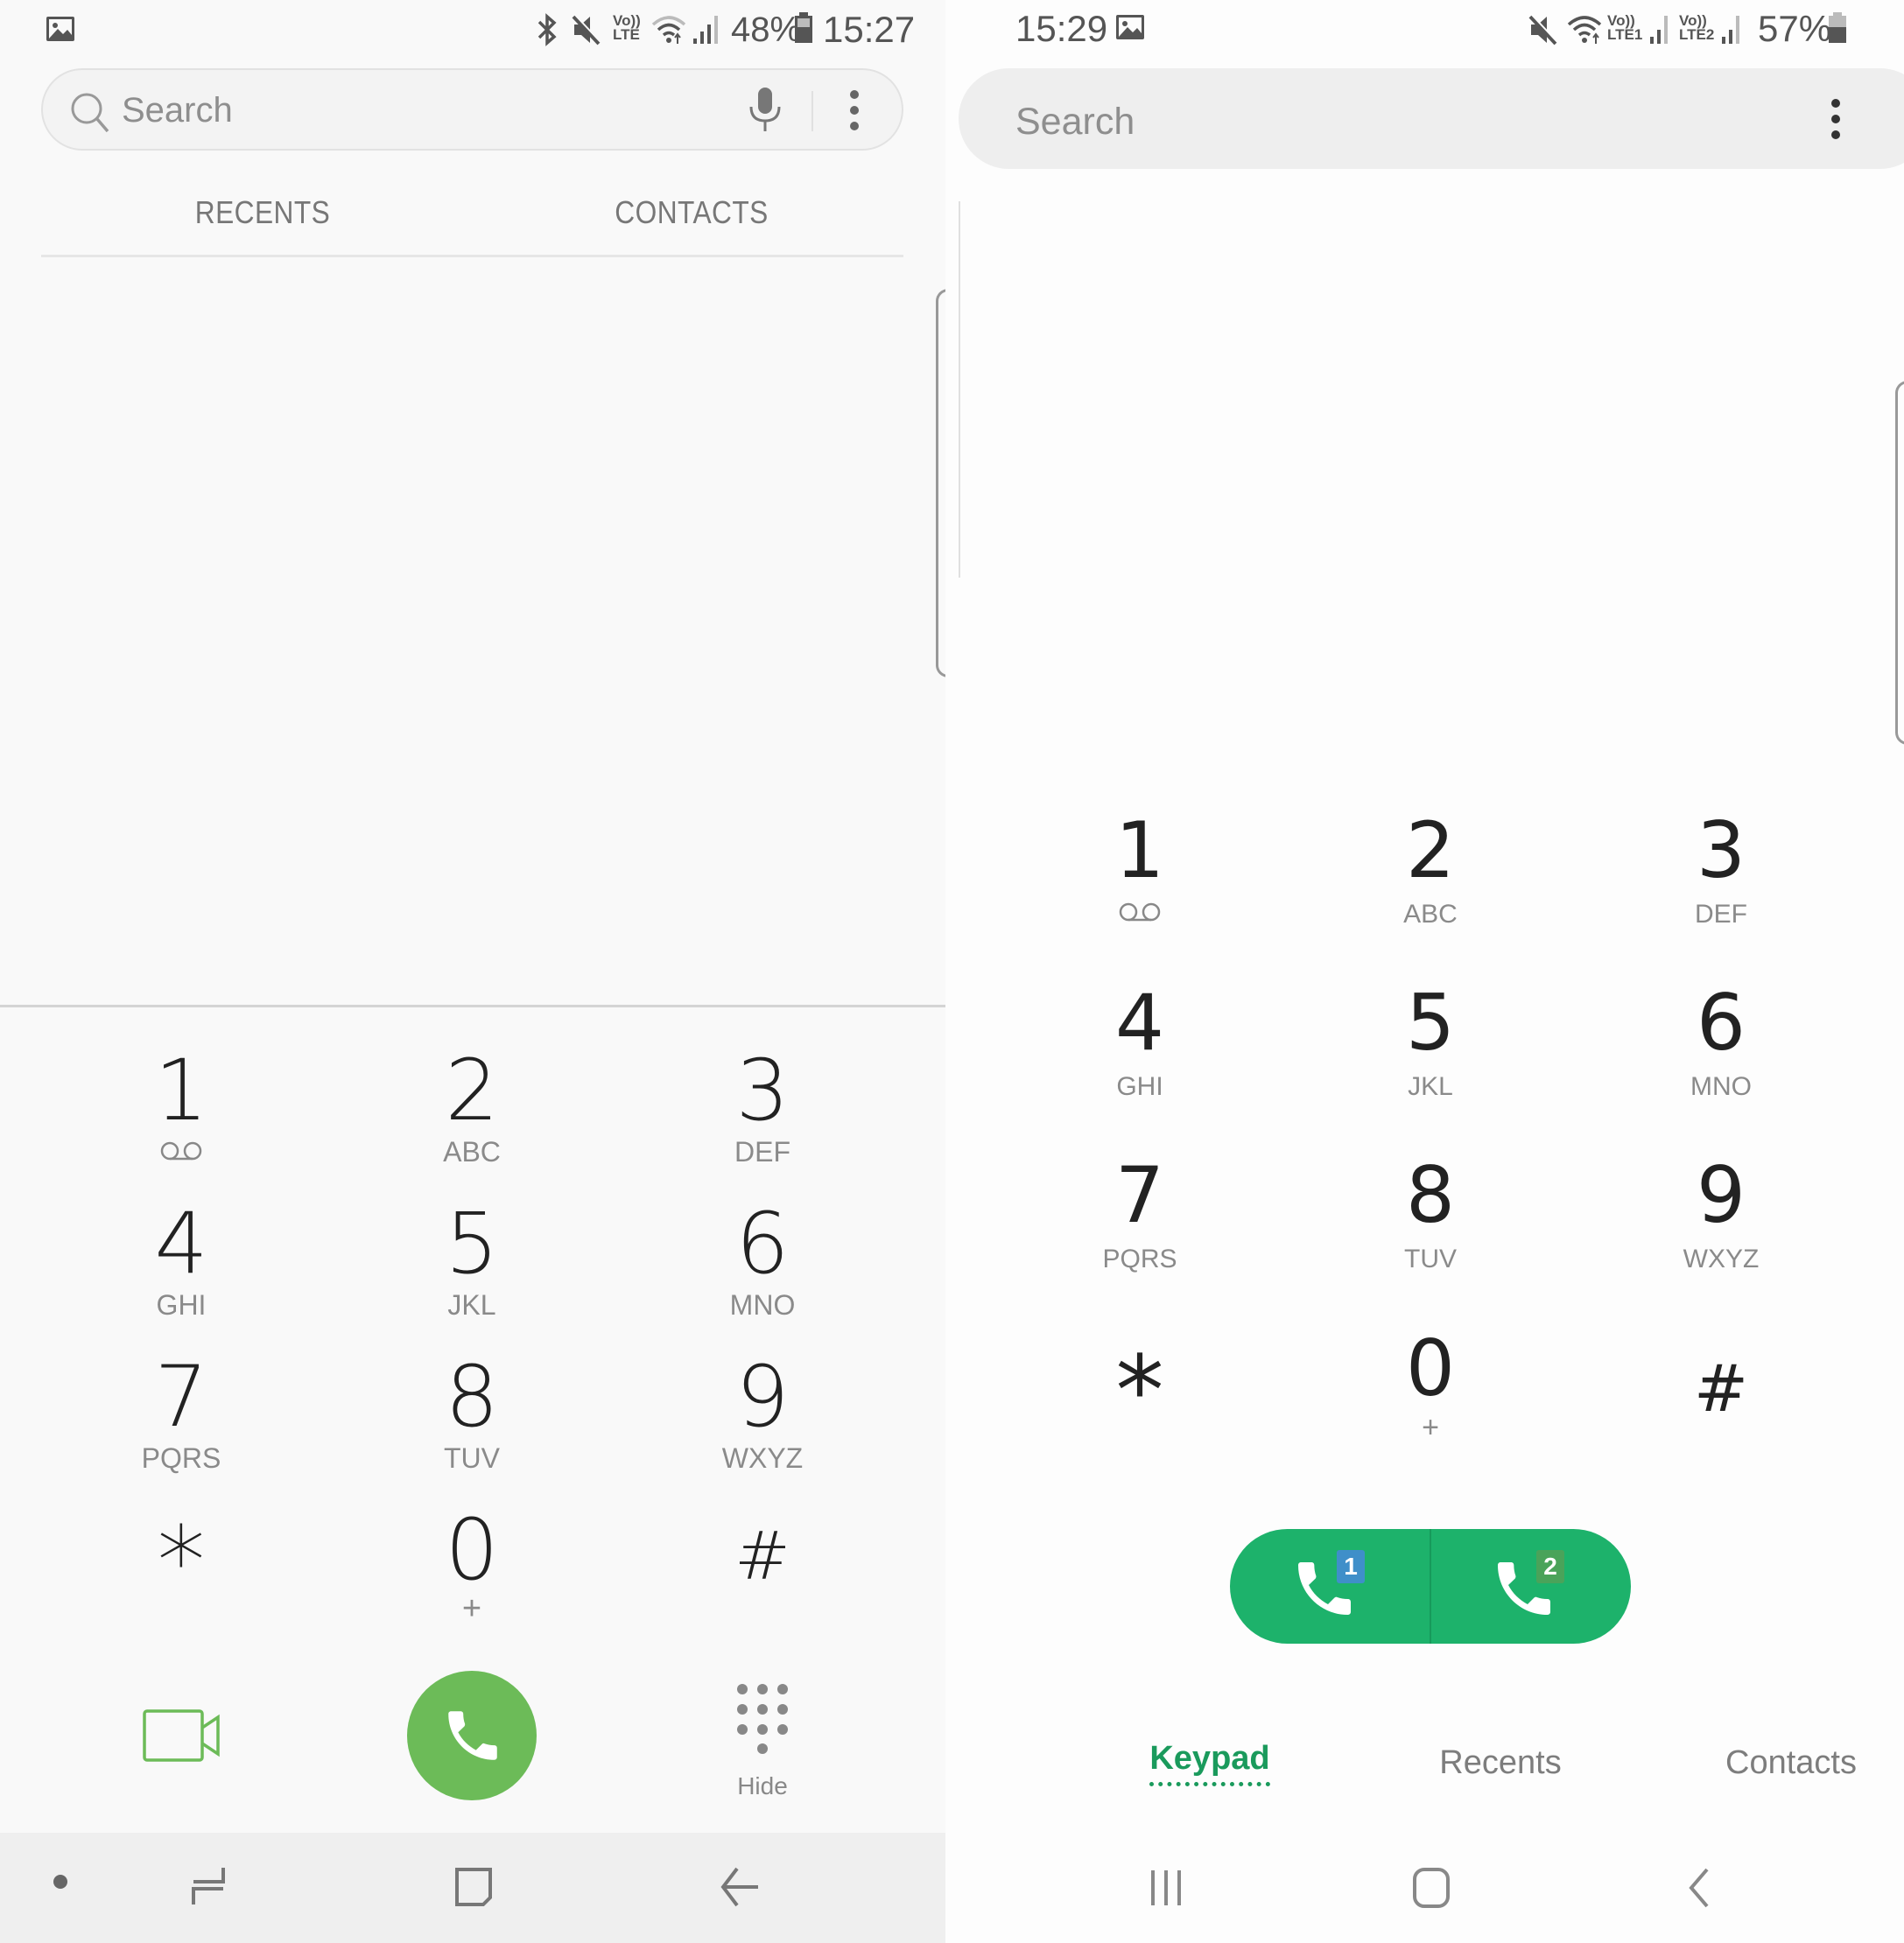  What do you see at coordinates (1330, 1587) in the screenshot?
I see `call-sim1-button: 1` at bounding box center [1330, 1587].